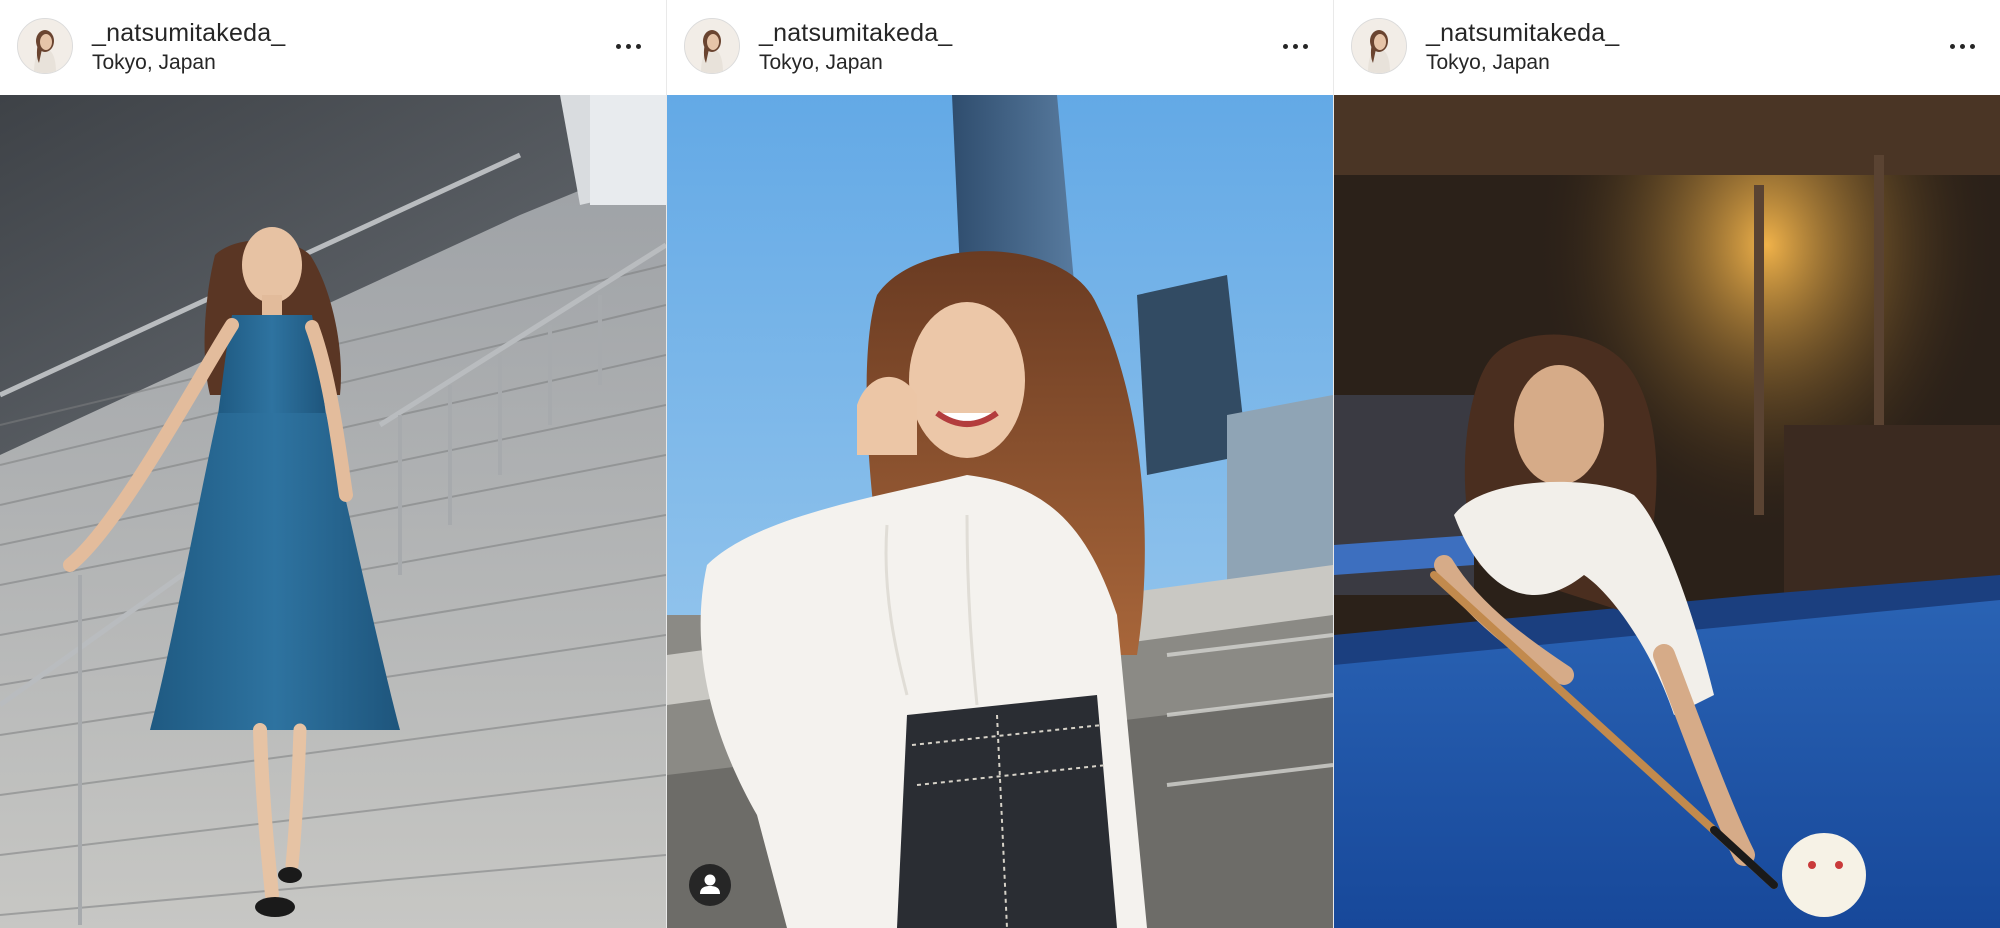 The width and height of the screenshot is (2000, 928). I want to click on tag-people-button, so click(710, 885).